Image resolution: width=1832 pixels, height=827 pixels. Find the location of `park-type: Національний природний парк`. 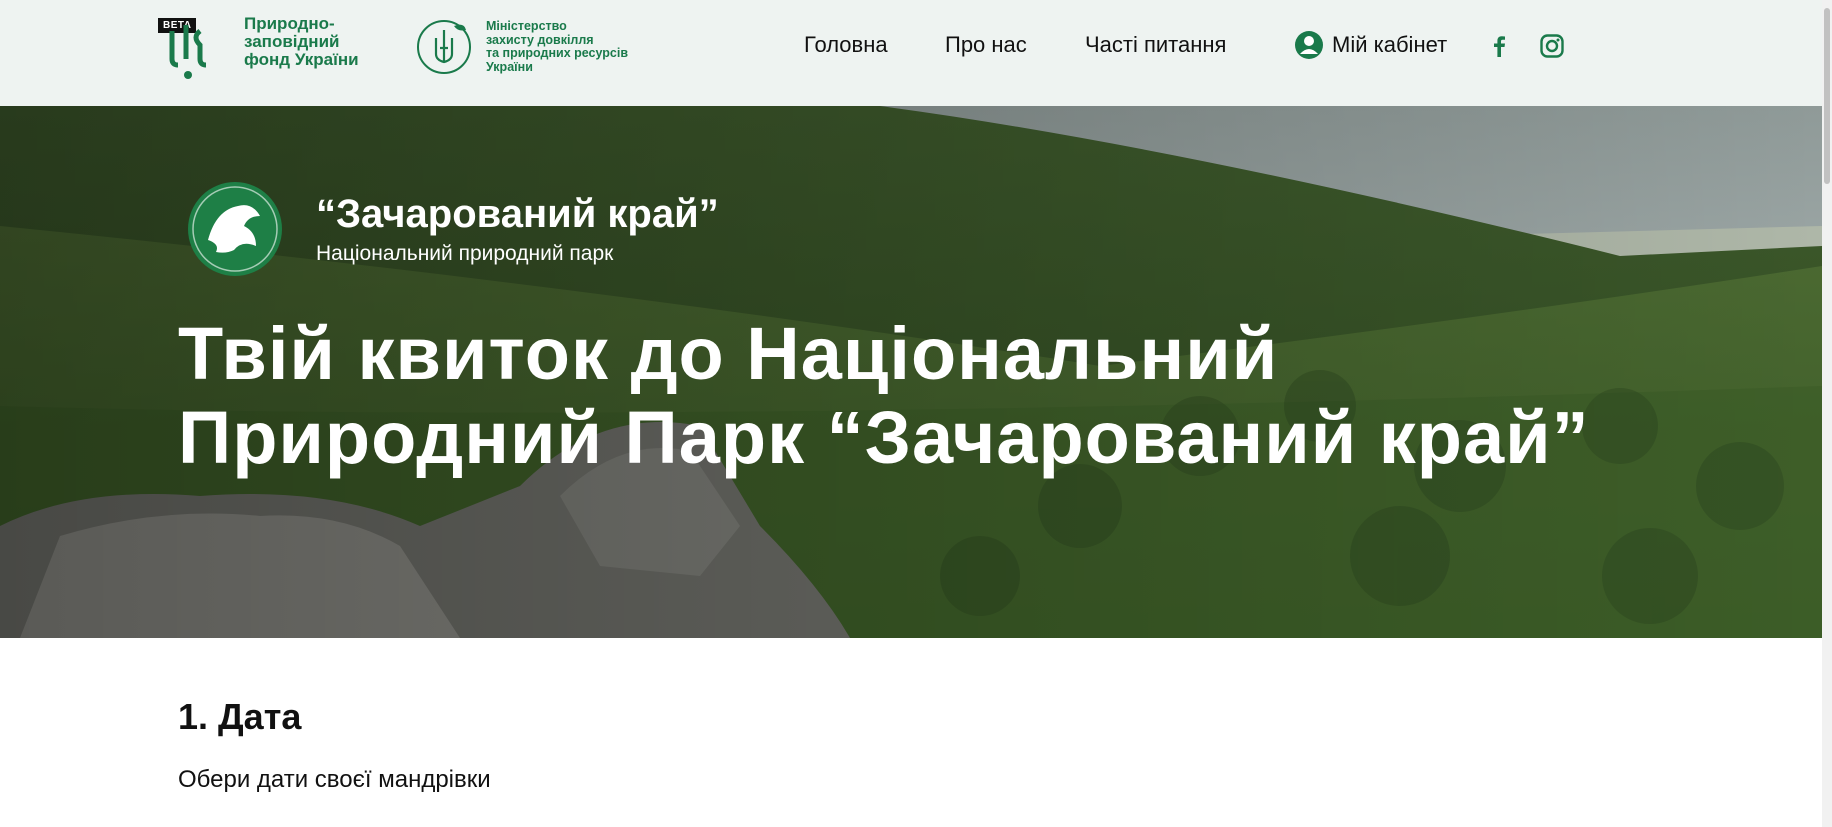

park-type: Національний природний парк is located at coordinates (465, 253).